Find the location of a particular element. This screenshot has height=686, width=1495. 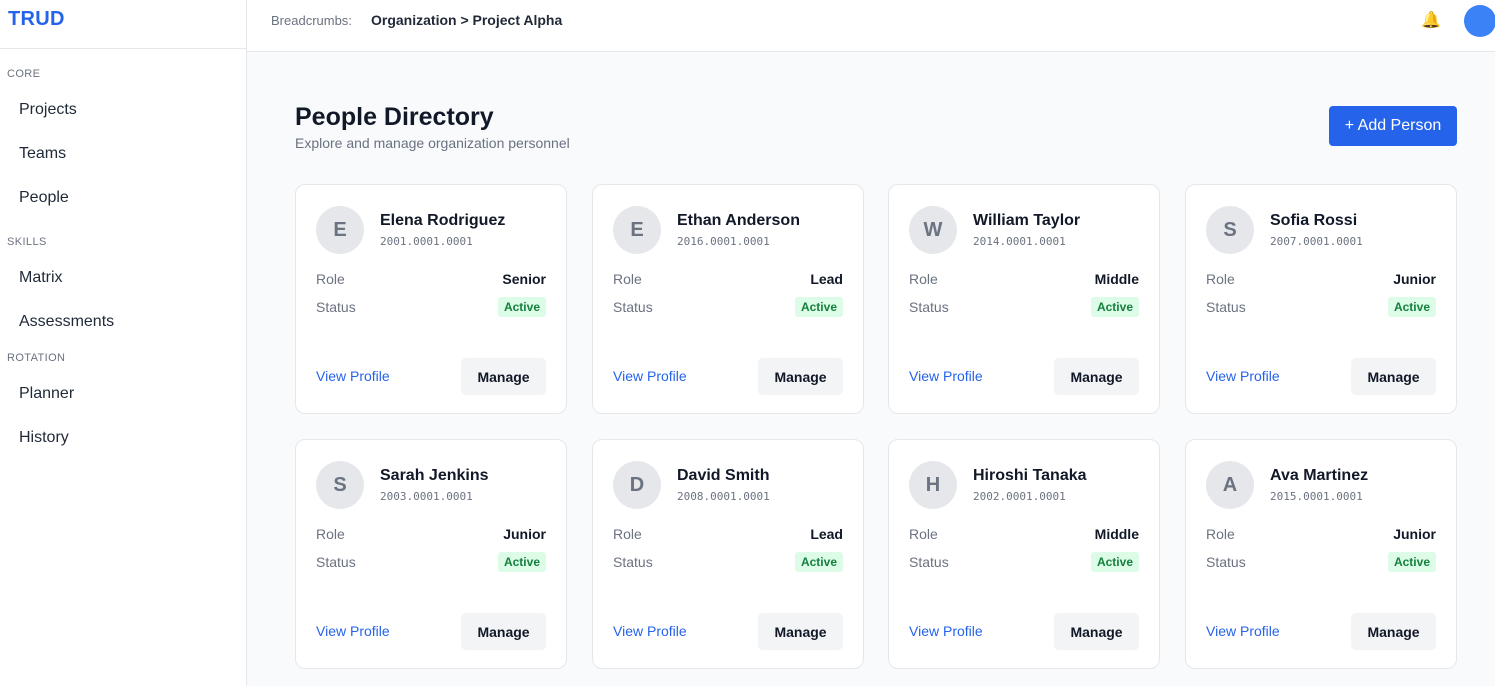

person-name: Ava Martinez is located at coordinates (1319, 475).